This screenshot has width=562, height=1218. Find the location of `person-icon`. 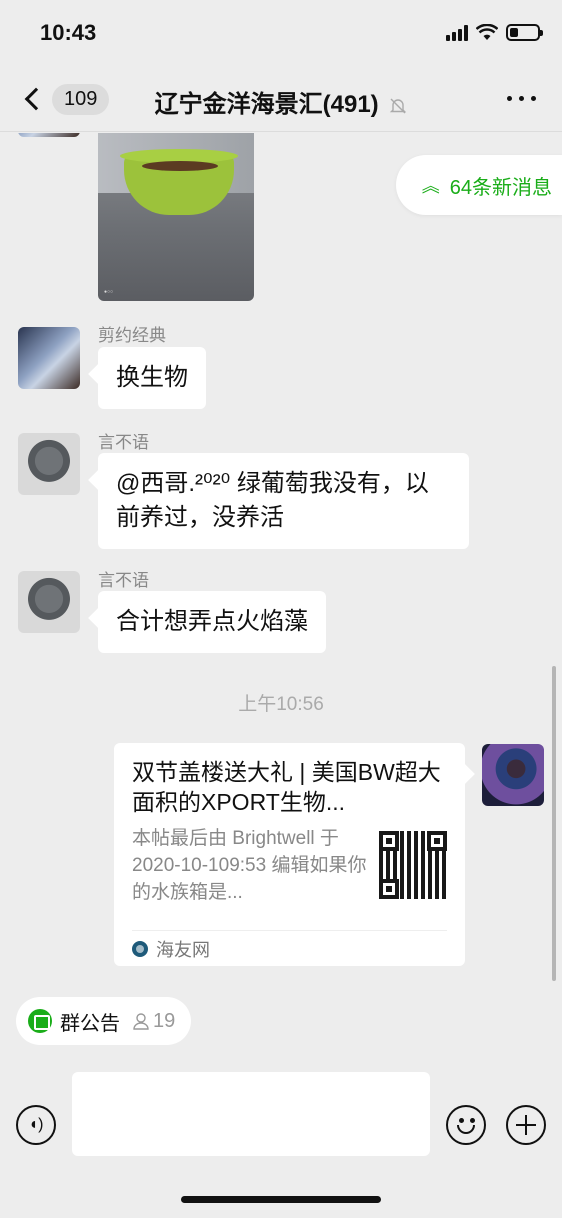

person-icon is located at coordinates (141, 1021).